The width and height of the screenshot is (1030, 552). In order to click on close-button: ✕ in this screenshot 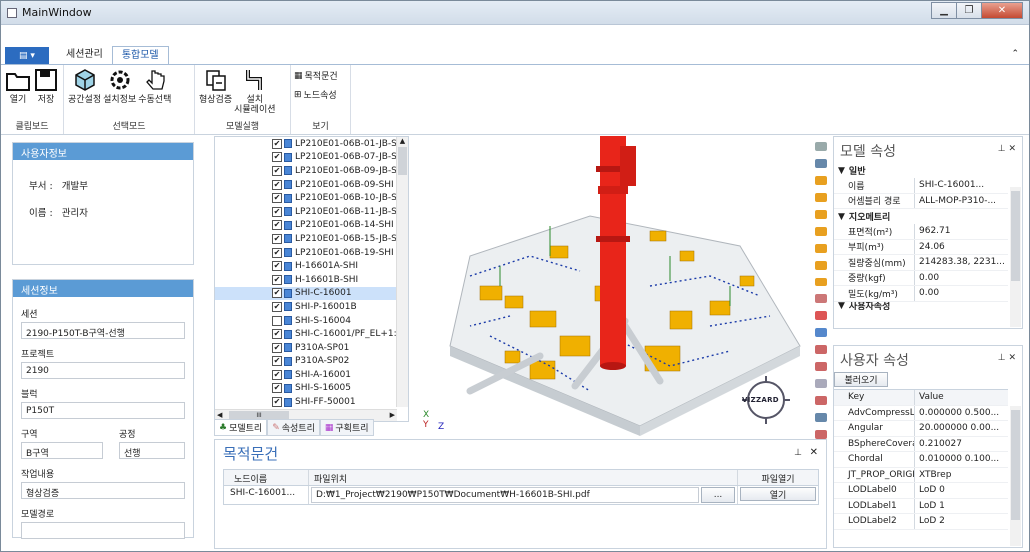, I will do `click(1002, 10)`.